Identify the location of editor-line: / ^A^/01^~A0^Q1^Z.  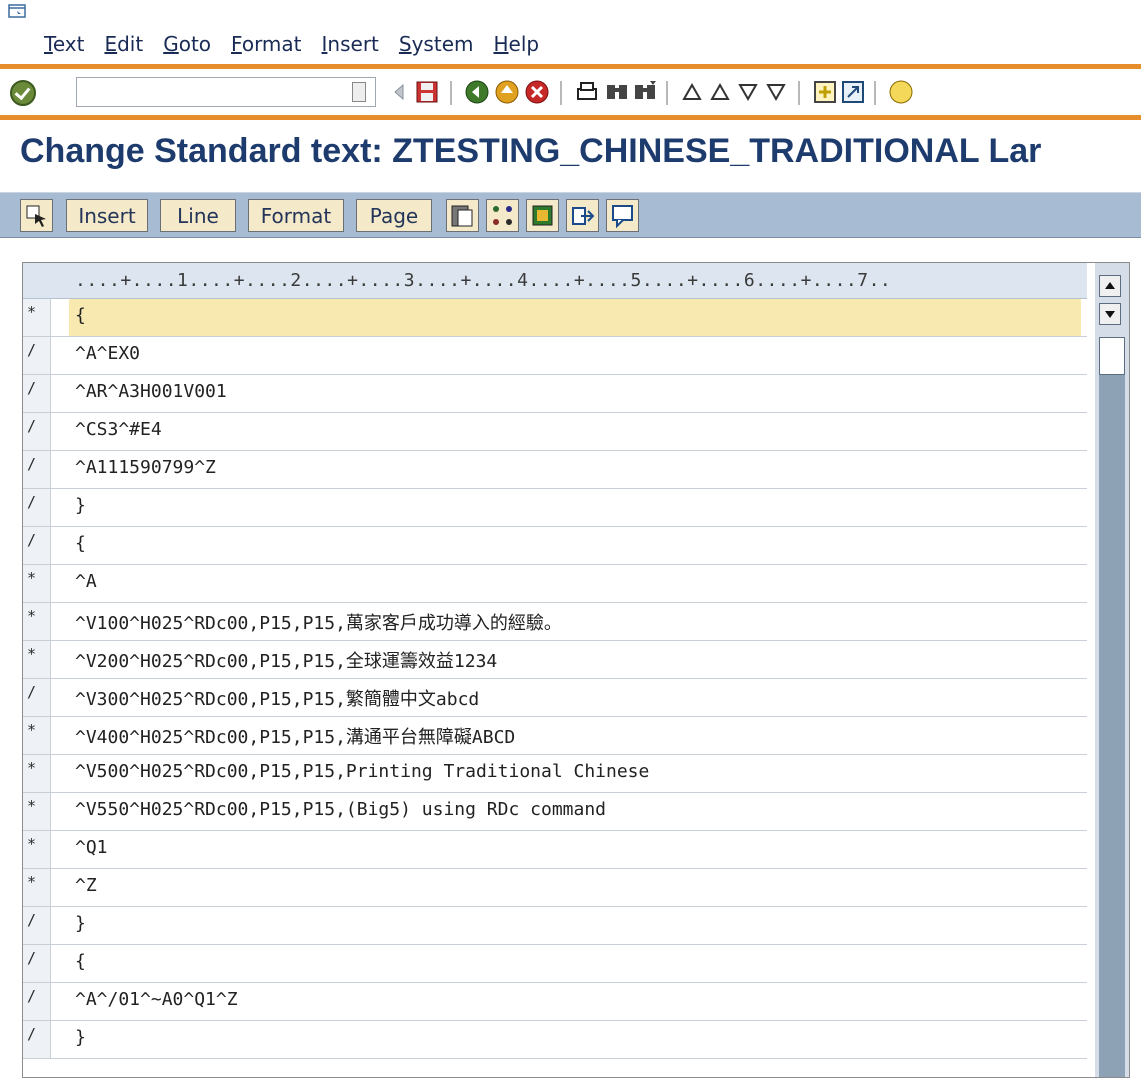
(555, 1002).